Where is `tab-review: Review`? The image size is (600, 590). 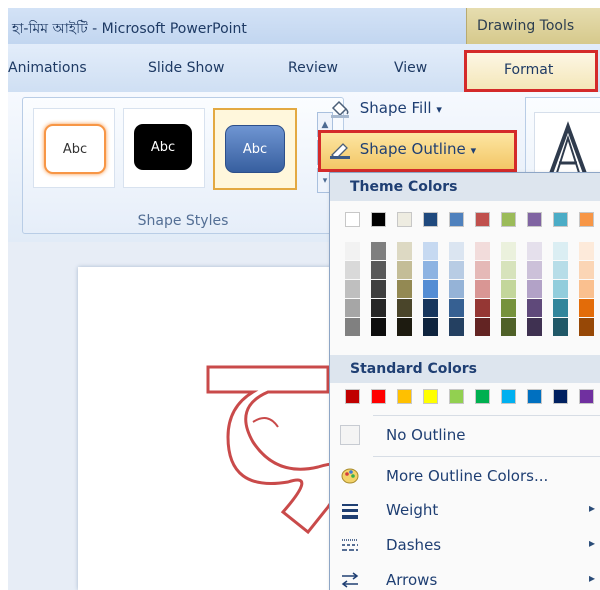 tab-review: Review is located at coordinates (313, 68).